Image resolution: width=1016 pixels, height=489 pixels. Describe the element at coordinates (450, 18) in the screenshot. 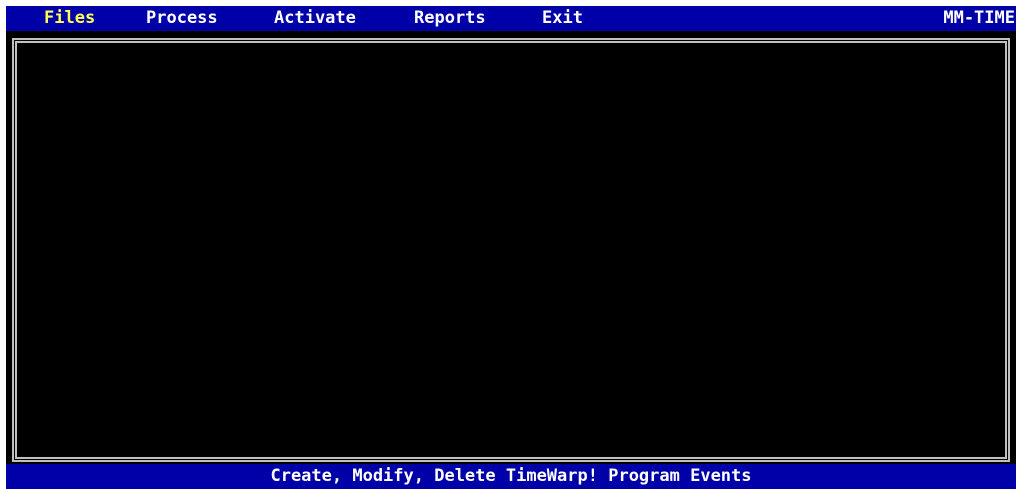

I see `menu-item-reports: Reports` at that location.